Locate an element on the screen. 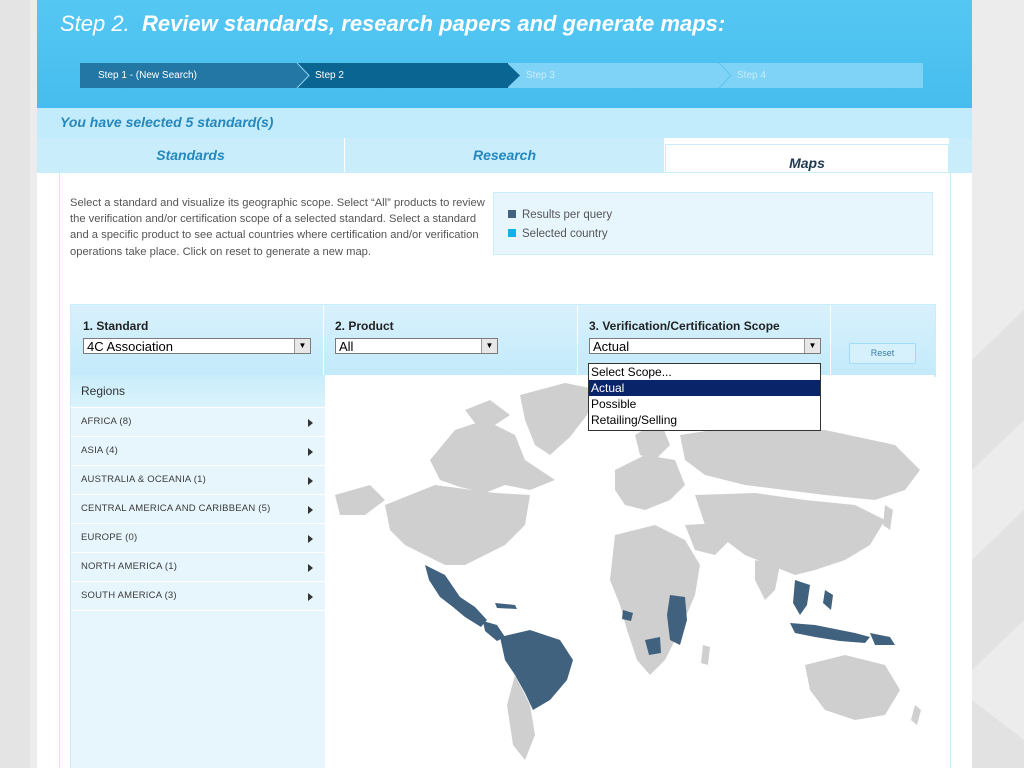 The height and width of the screenshot is (768, 1024). standard-label: 1. Standard is located at coordinates (116, 326).